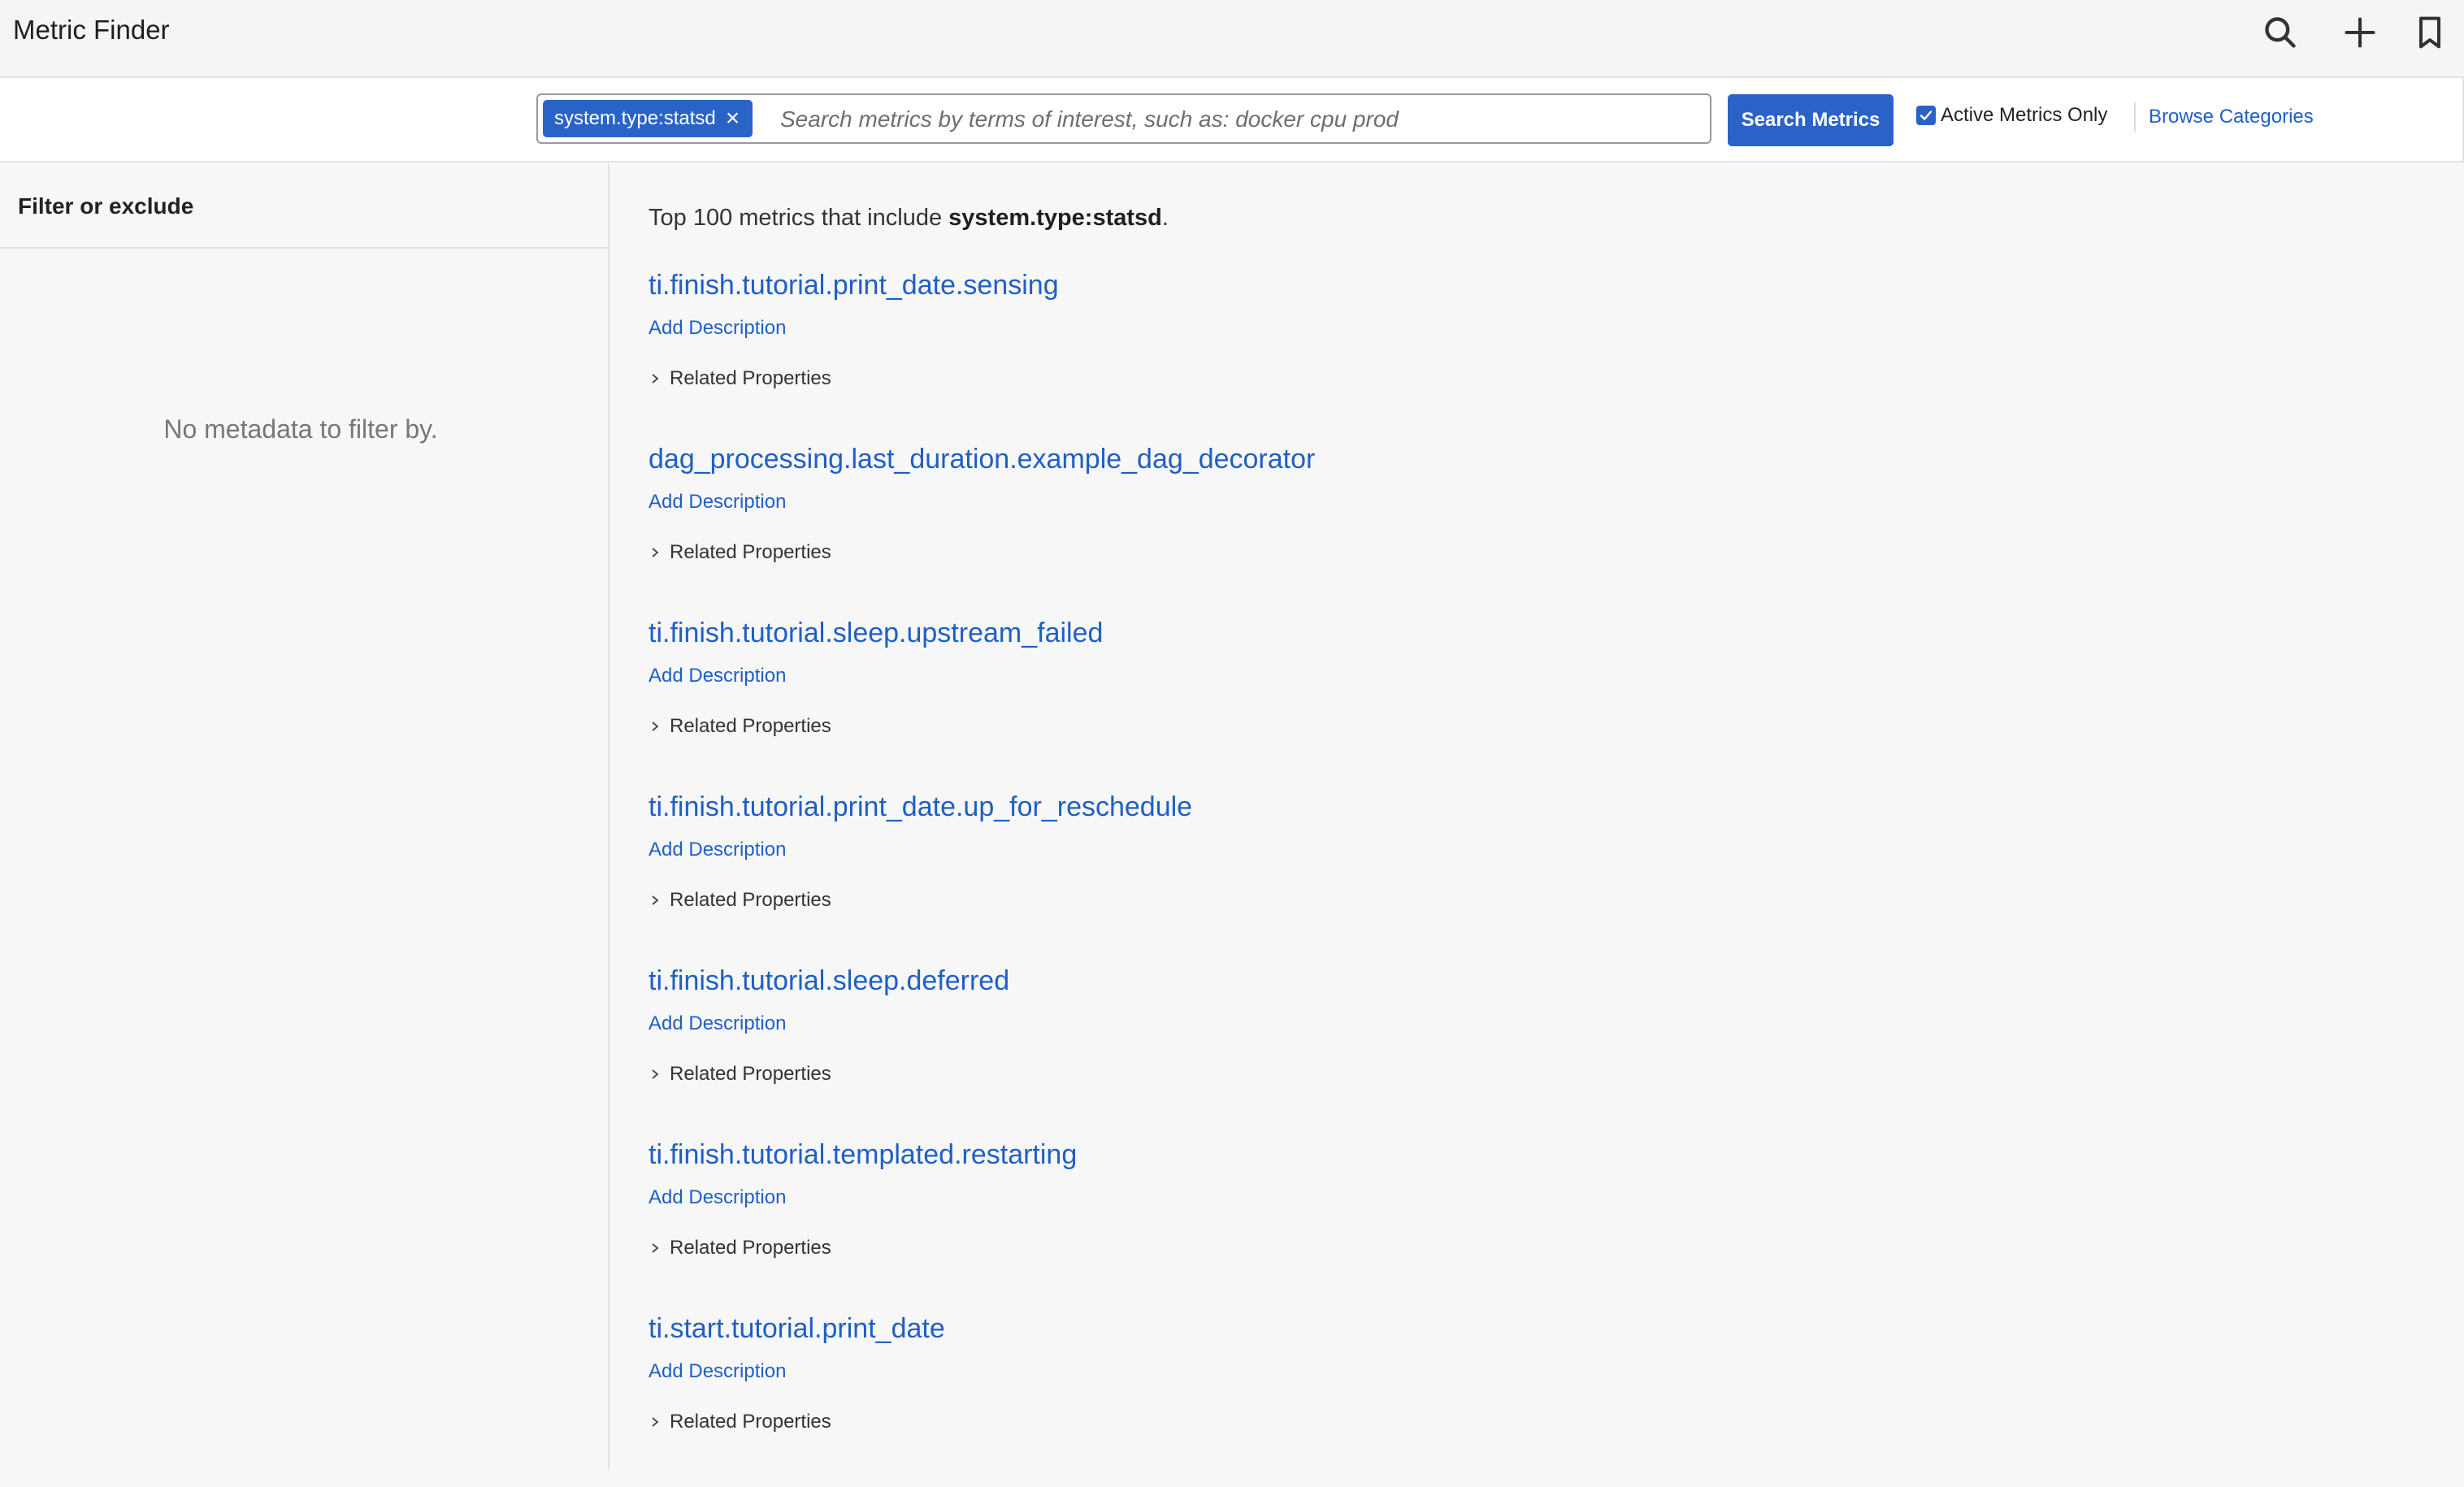 The height and width of the screenshot is (1487, 2464). I want to click on summary-prefix: Top 100 metrics that include, so click(799, 218).